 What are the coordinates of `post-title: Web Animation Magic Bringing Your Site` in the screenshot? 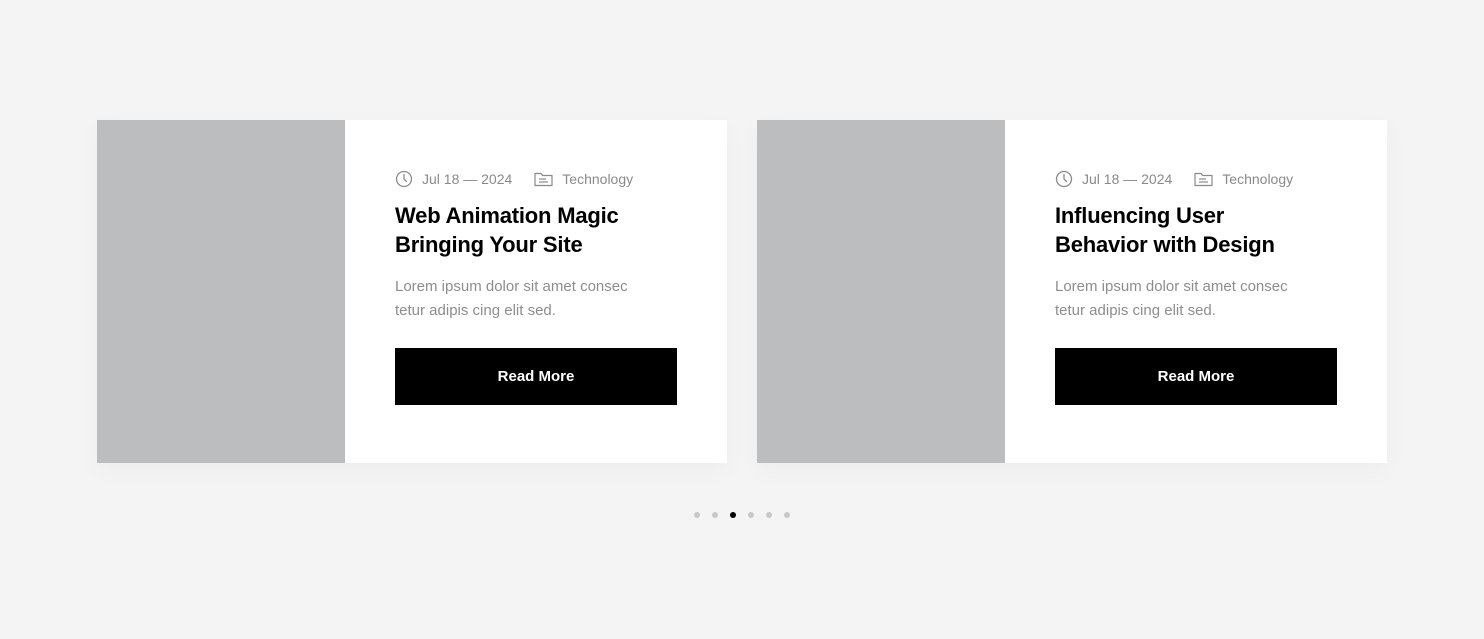 It's located at (520, 230).